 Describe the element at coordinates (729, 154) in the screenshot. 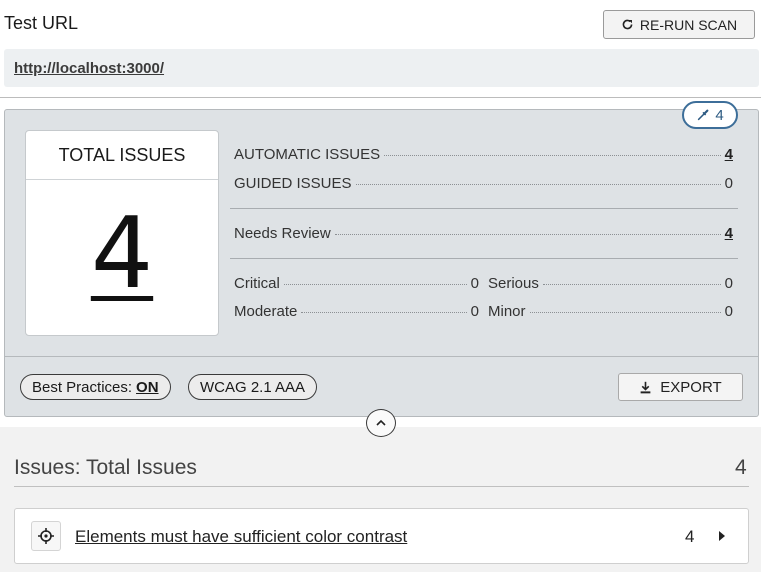

I see `automatic-issues-count: 4` at that location.